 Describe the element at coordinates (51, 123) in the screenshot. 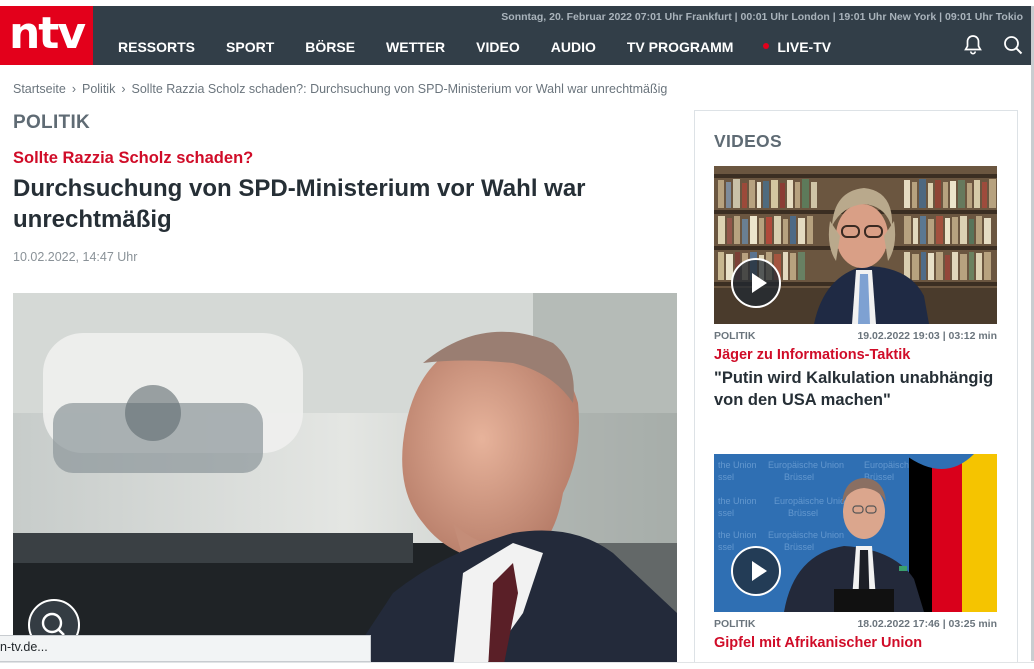

I see `section-title: POLITIK` at that location.